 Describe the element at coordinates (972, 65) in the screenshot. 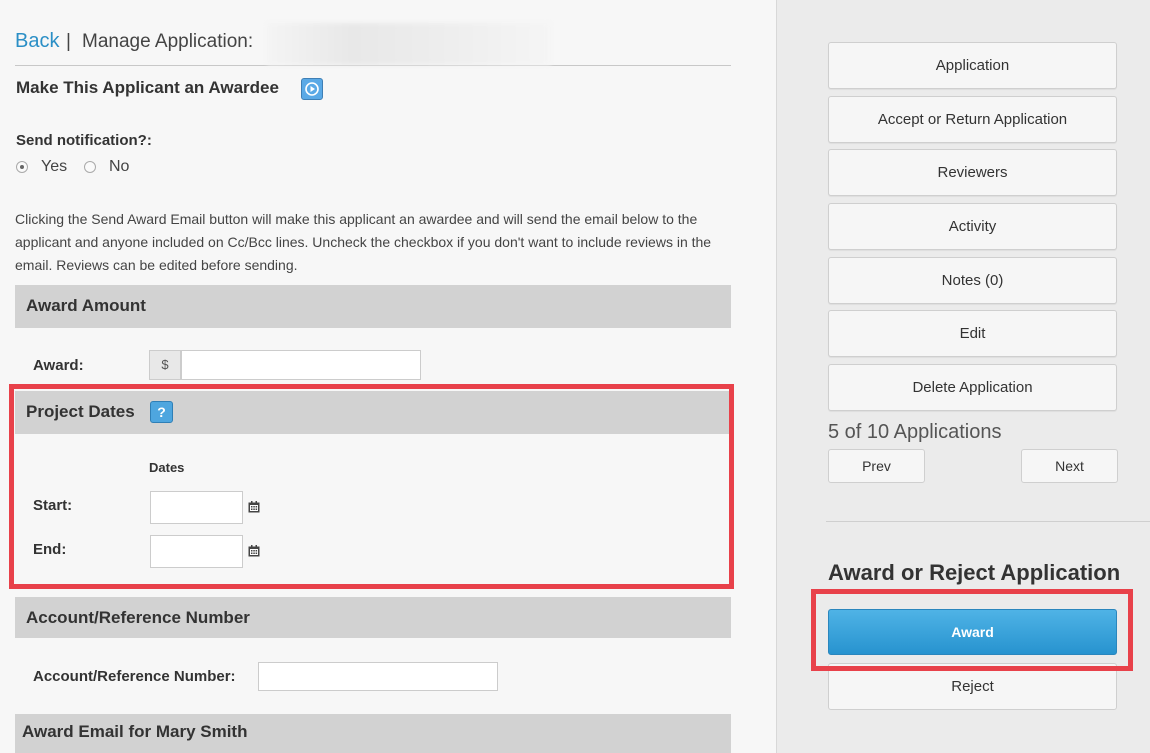

I see `application-button: Application` at that location.